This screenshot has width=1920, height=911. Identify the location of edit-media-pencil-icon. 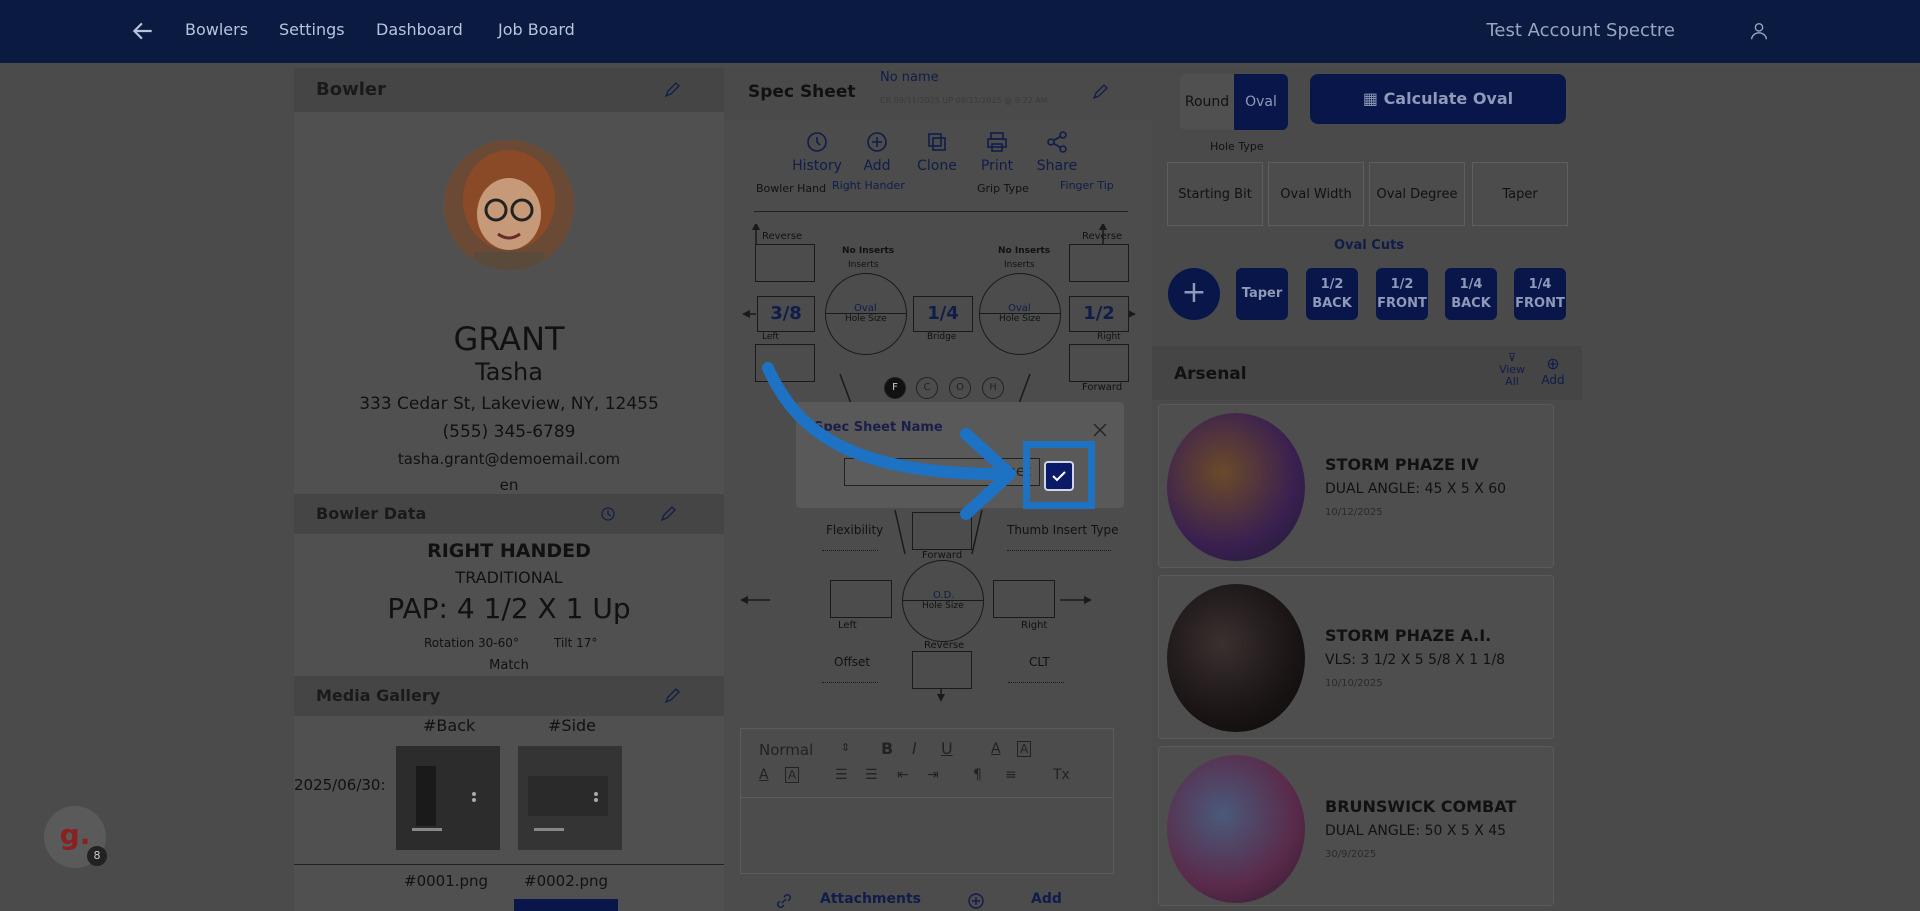
(672, 696).